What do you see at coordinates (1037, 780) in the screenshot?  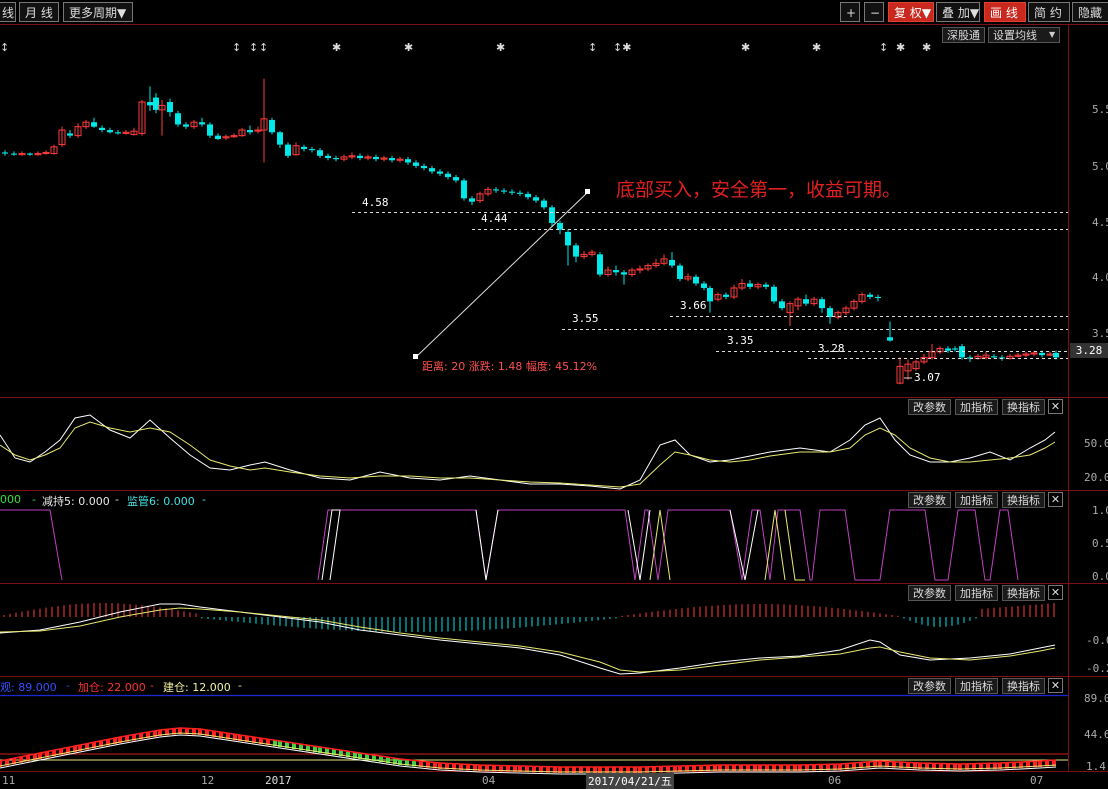 I see `x-tick-label: 07` at bounding box center [1037, 780].